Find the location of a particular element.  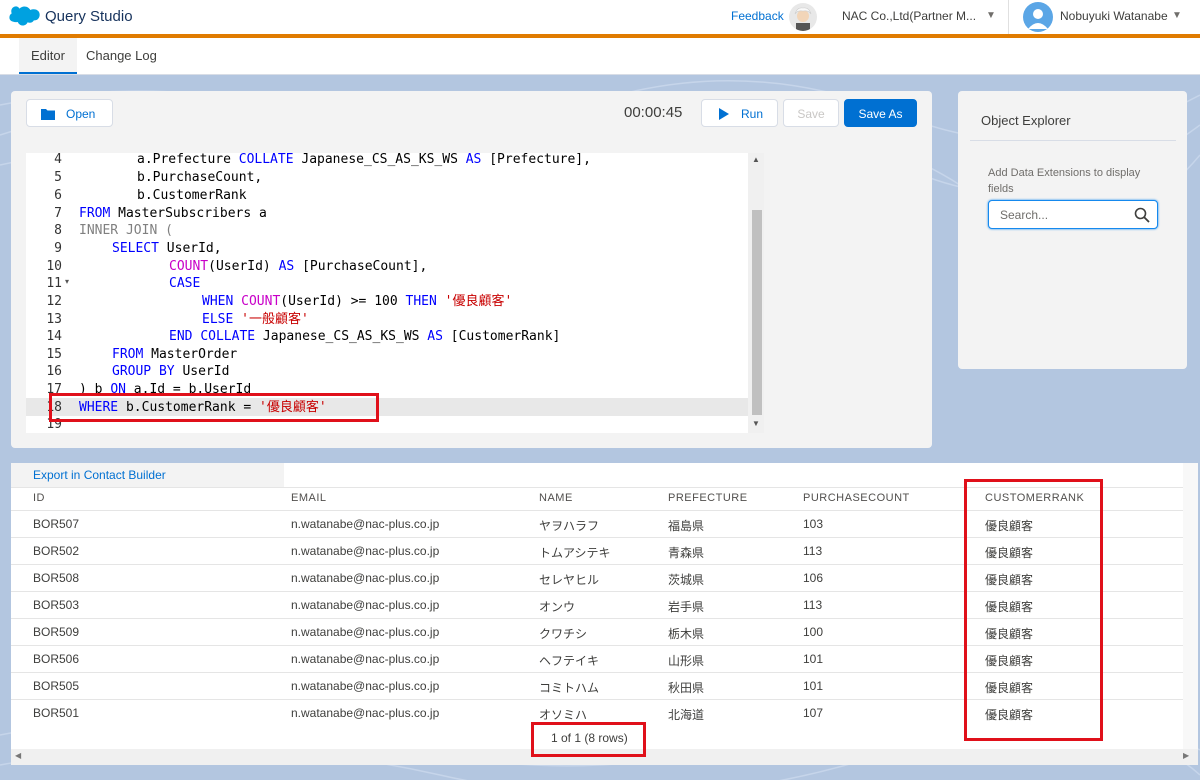

cell-id: BOR509 is located at coordinates (56, 632).